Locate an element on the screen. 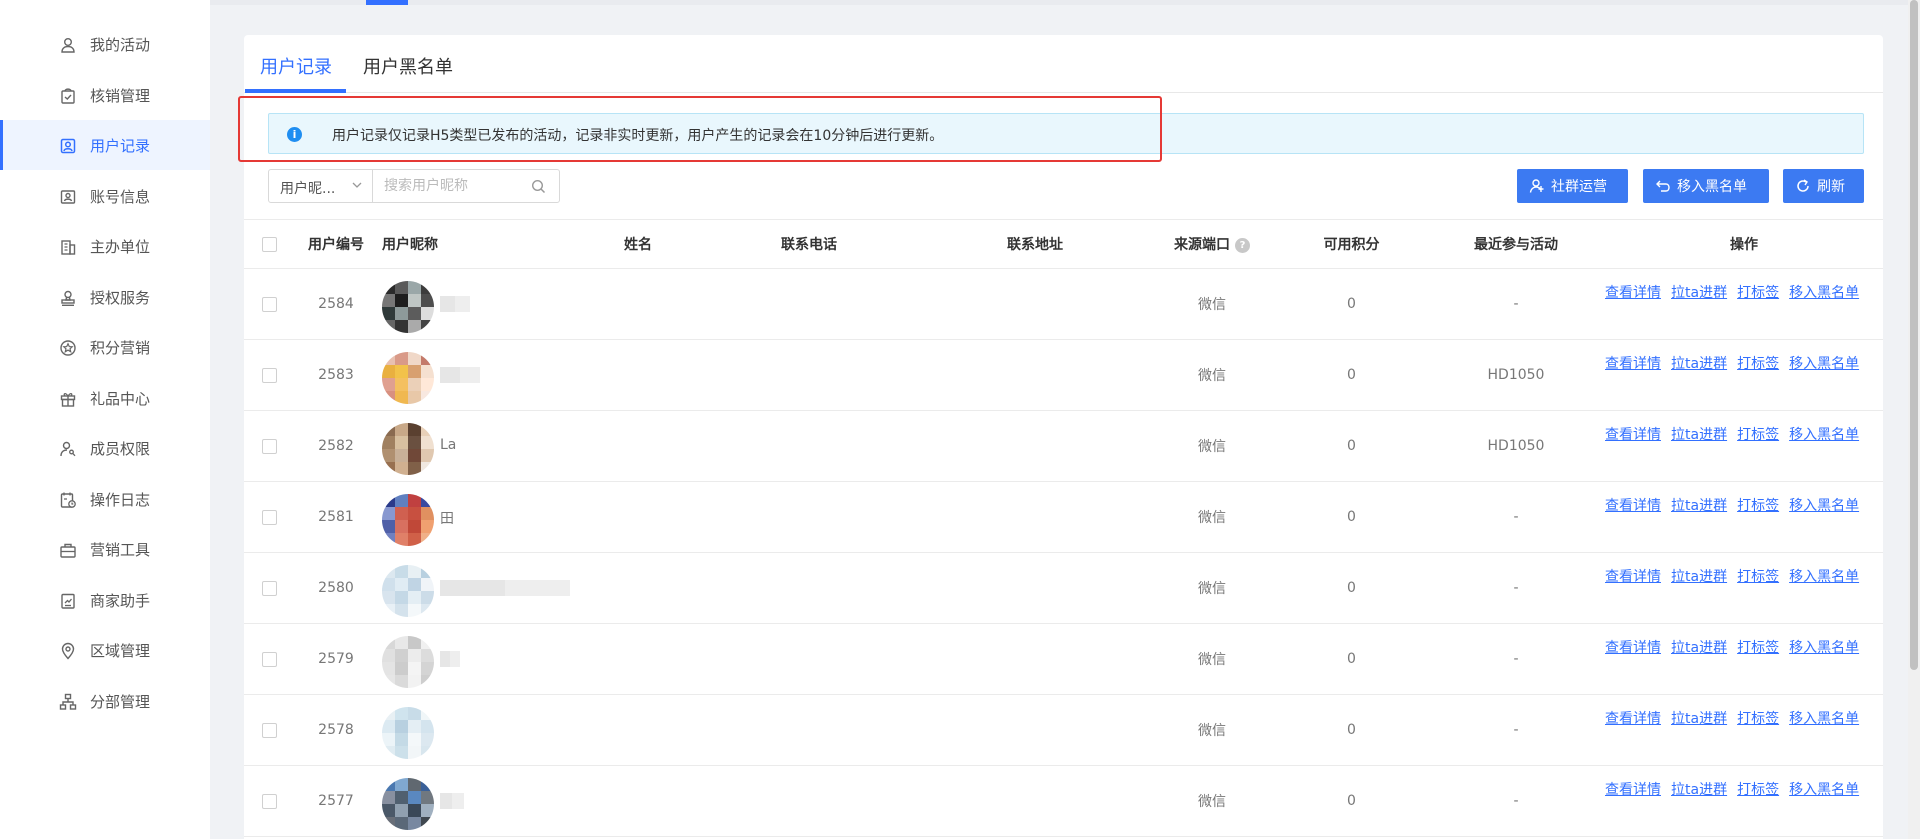  help-icon: ? is located at coordinates (1242, 245).